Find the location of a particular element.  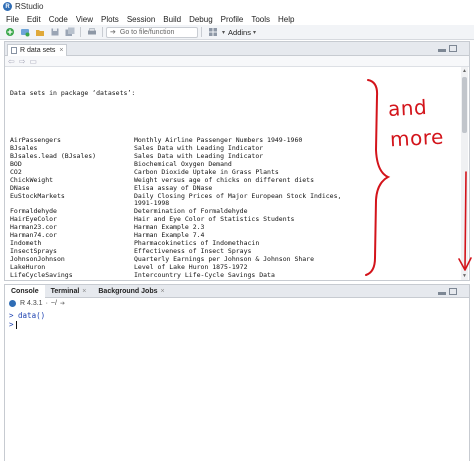

print-icon is located at coordinates (91, 32).